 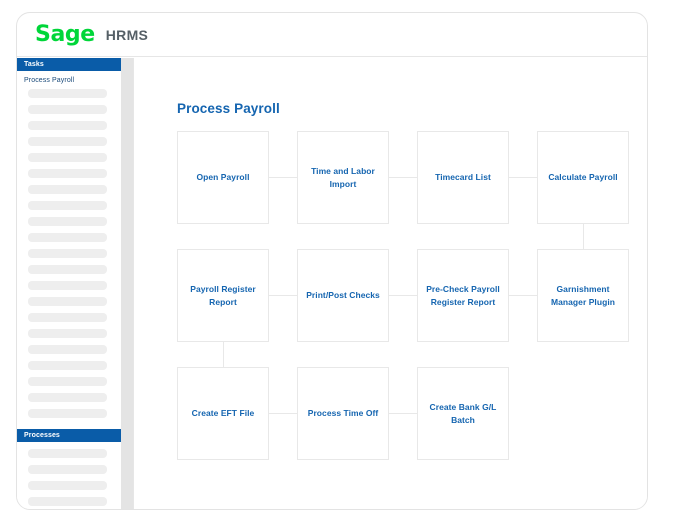 I want to click on sidebar-scrollbar-track, so click(x=127, y=283).